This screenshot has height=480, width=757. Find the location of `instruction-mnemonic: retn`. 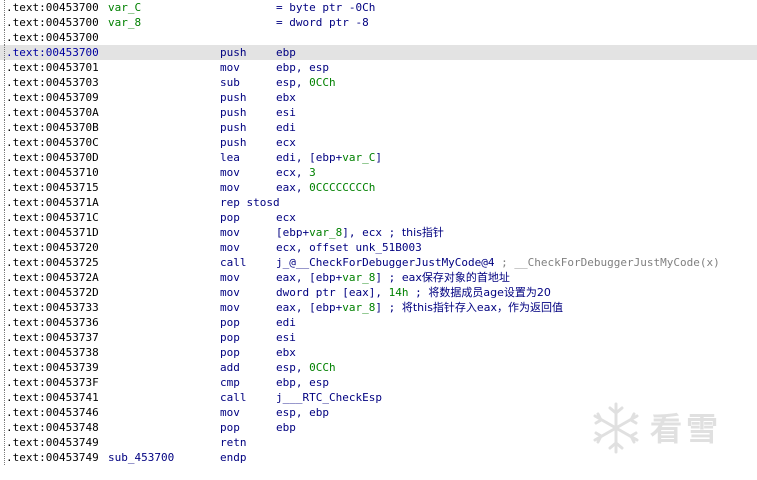

instruction-mnemonic: retn is located at coordinates (233, 442).